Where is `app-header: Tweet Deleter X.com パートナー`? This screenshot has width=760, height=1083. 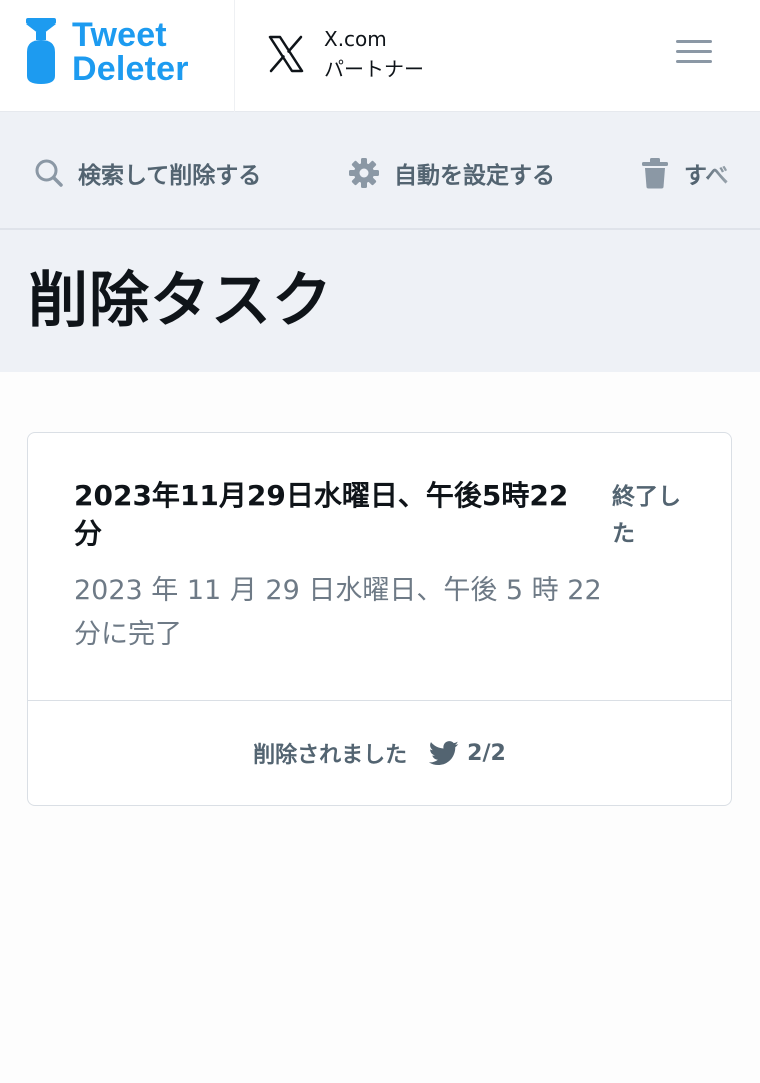
app-header: Tweet Deleter X.com パートナー is located at coordinates (380, 56).